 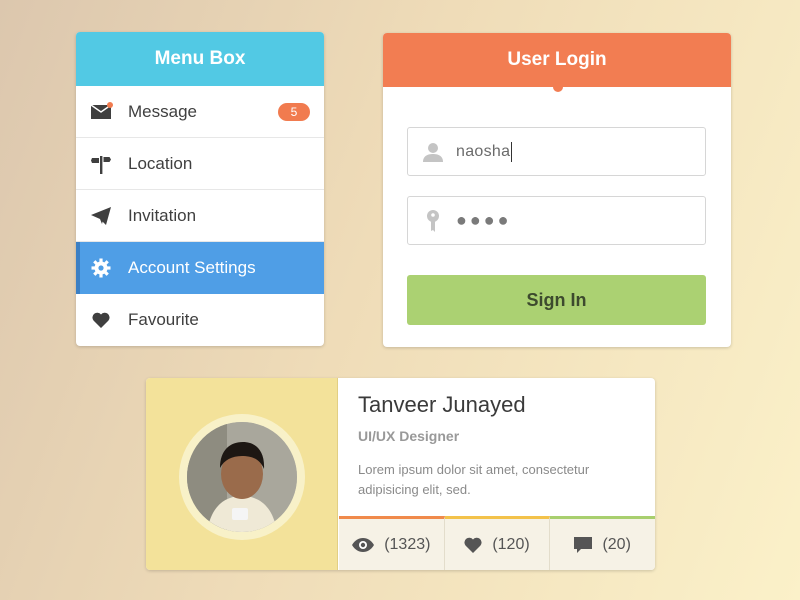 I want to click on gear-icon, so click(x=101, y=268).